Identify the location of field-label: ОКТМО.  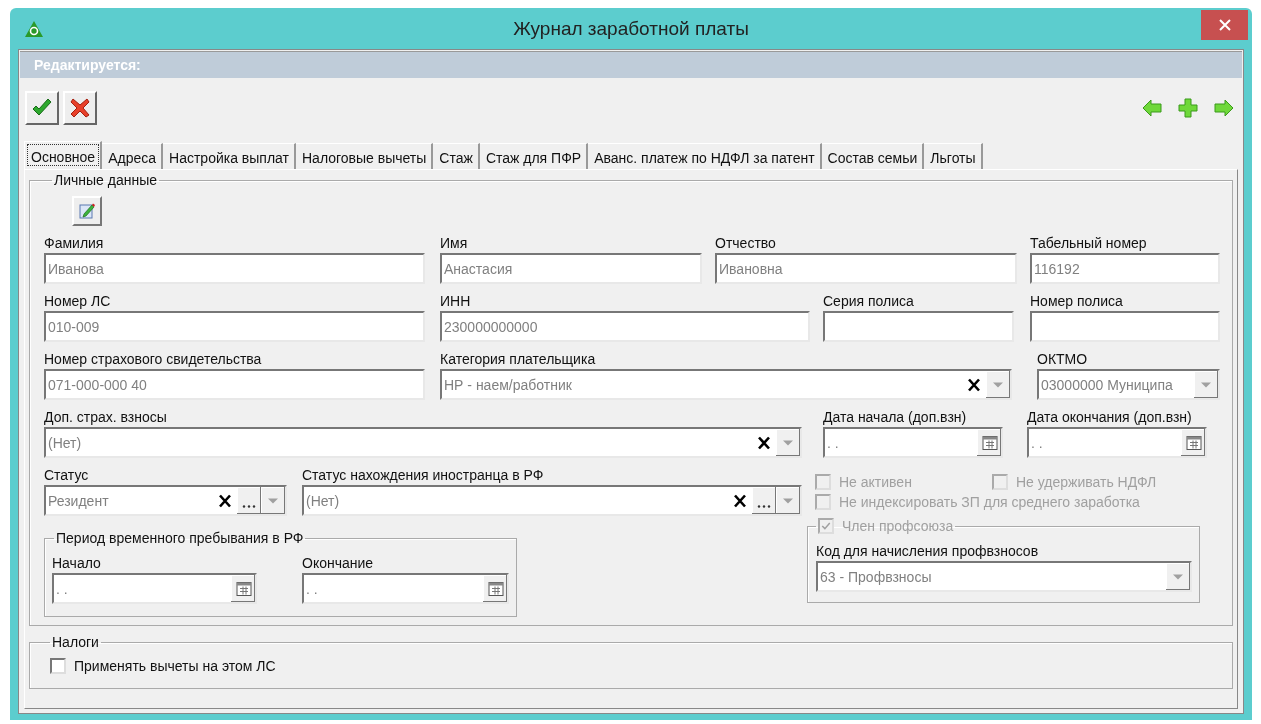
(1063, 359).